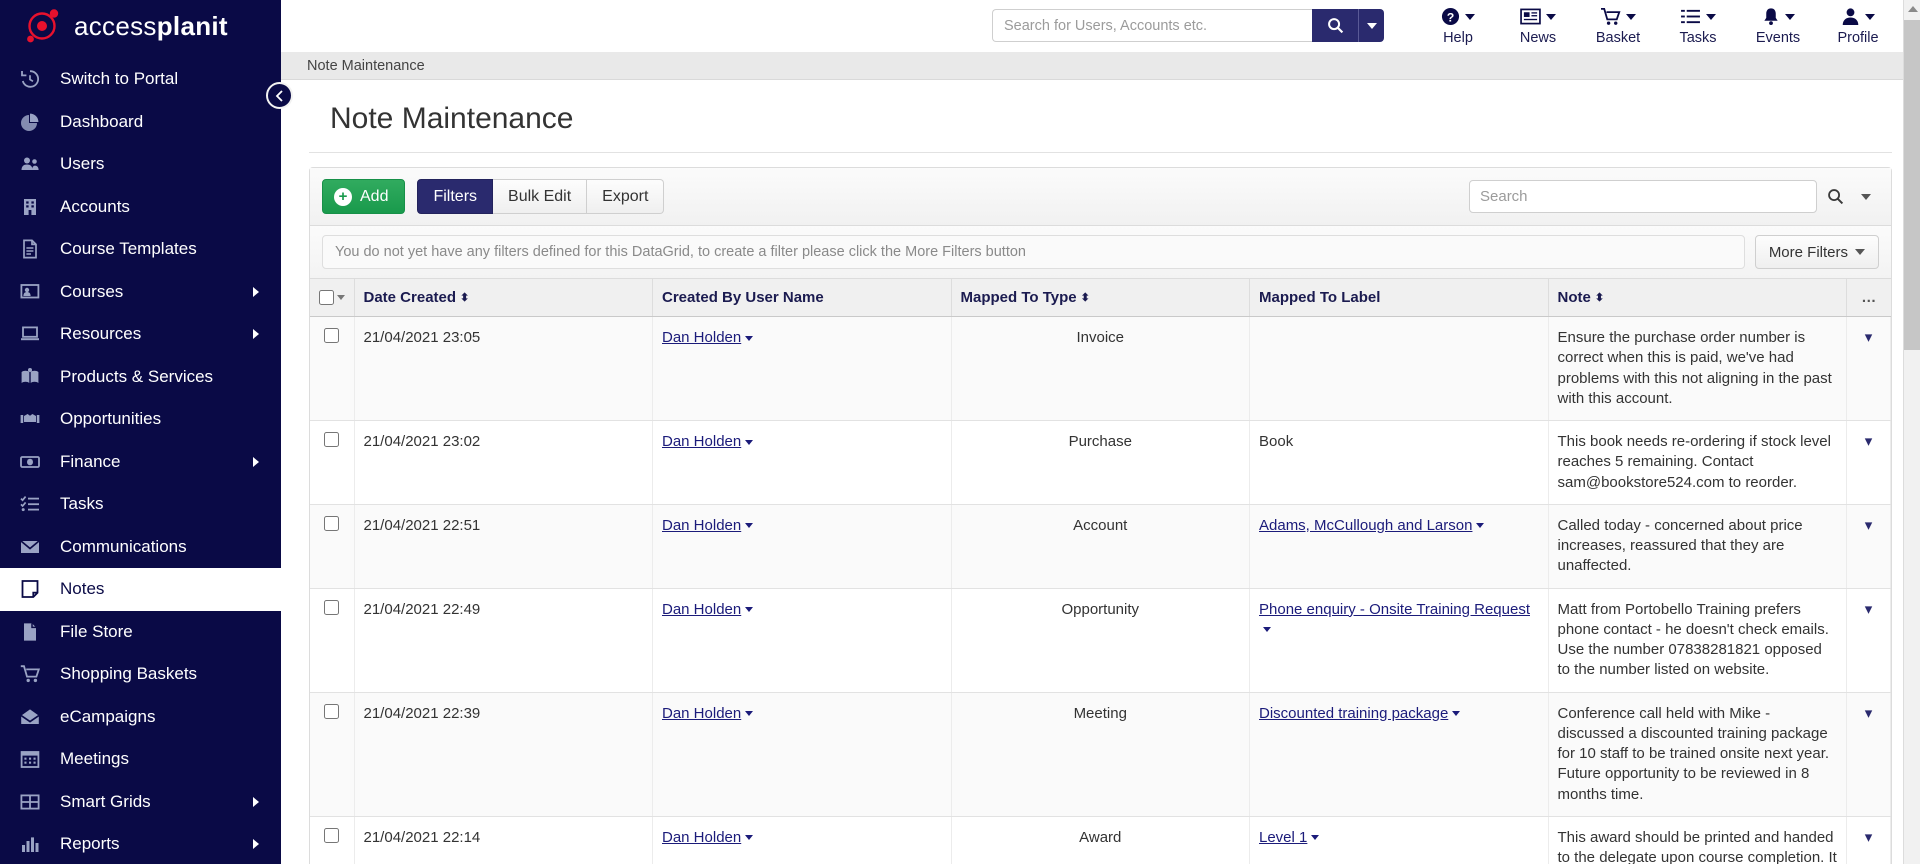 This screenshot has width=1920, height=864. What do you see at coordinates (1353, 713) in the screenshot?
I see `mapped-to-label-link: Discounted training package` at bounding box center [1353, 713].